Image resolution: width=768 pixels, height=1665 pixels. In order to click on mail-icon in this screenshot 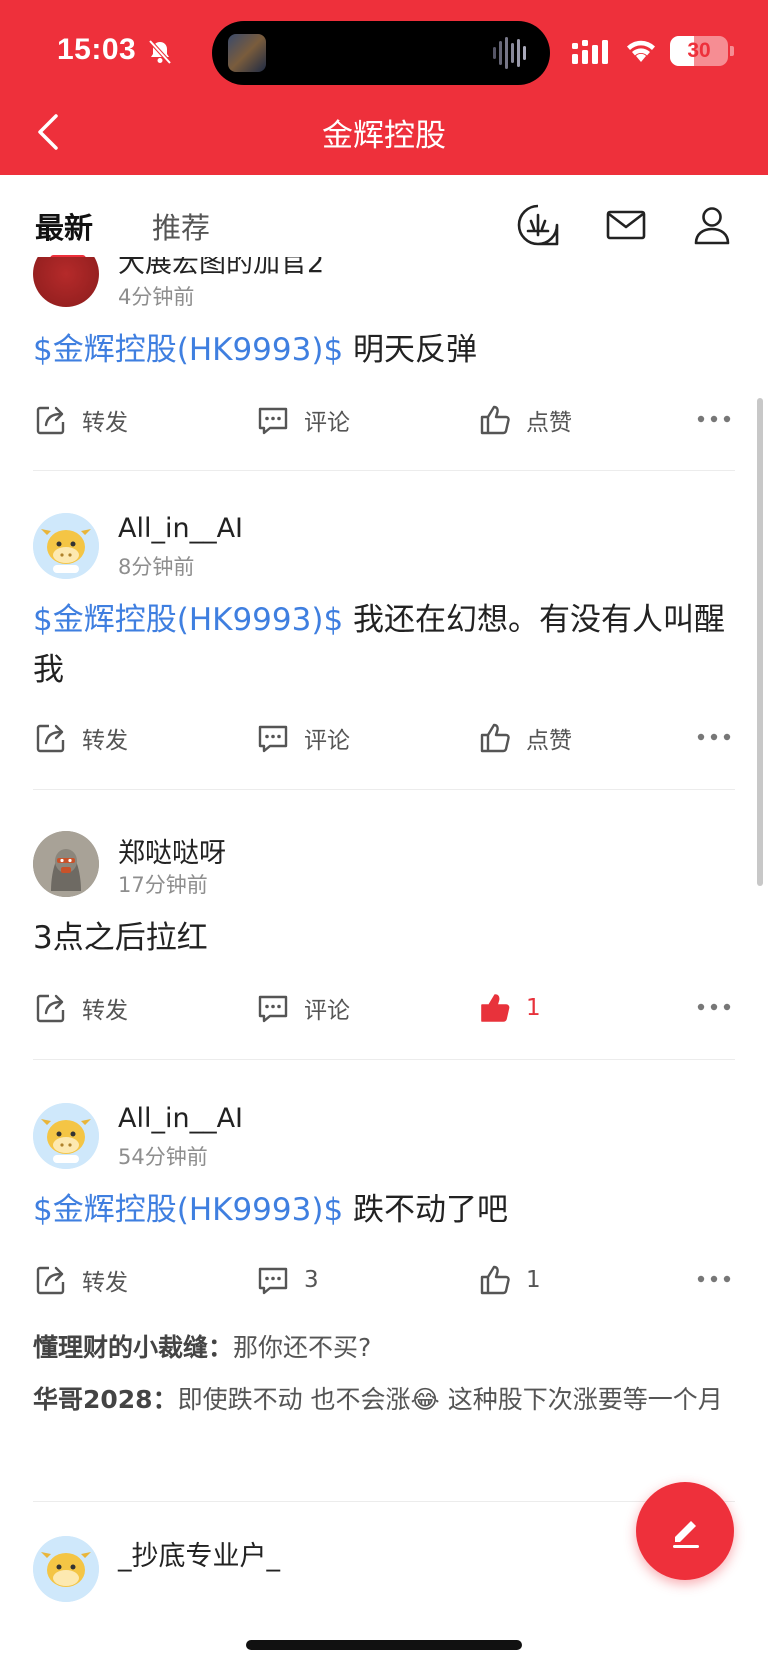, I will do `click(626, 225)`.